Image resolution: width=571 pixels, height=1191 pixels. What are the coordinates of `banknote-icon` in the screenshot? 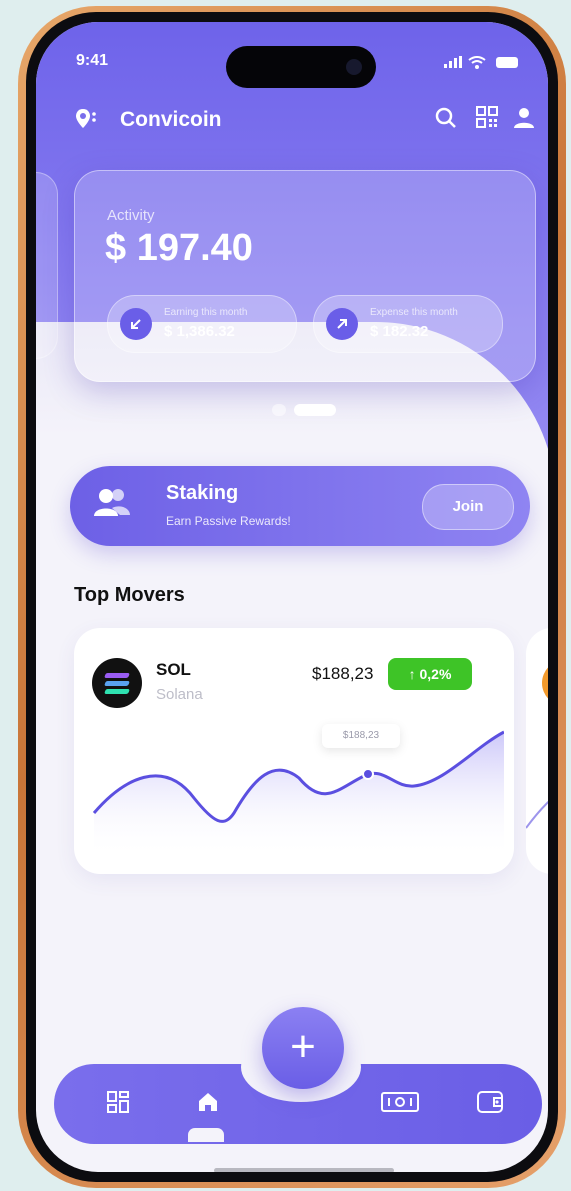 It's located at (400, 1105).